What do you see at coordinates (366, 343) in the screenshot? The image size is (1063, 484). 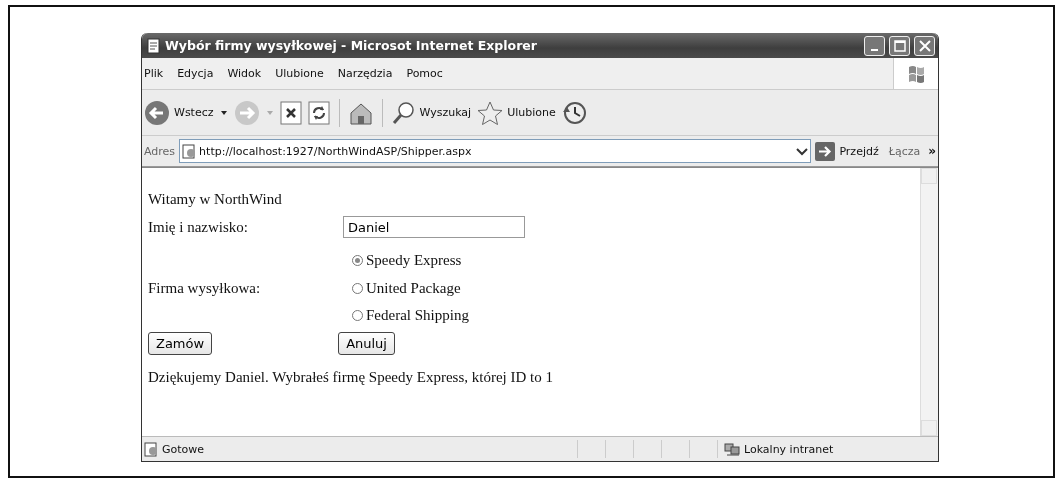 I see `cancel-button: Anuluj` at bounding box center [366, 343].